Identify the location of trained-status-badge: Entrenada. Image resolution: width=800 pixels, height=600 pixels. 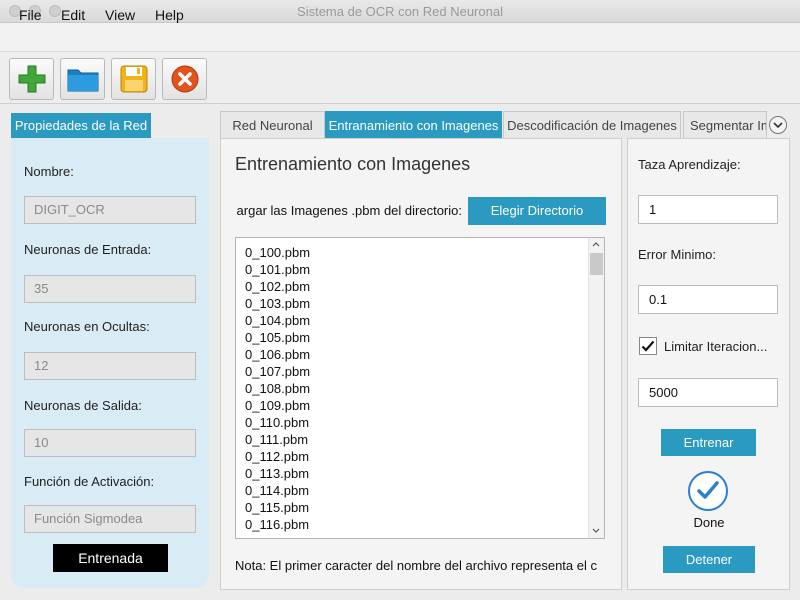
(110, 558).